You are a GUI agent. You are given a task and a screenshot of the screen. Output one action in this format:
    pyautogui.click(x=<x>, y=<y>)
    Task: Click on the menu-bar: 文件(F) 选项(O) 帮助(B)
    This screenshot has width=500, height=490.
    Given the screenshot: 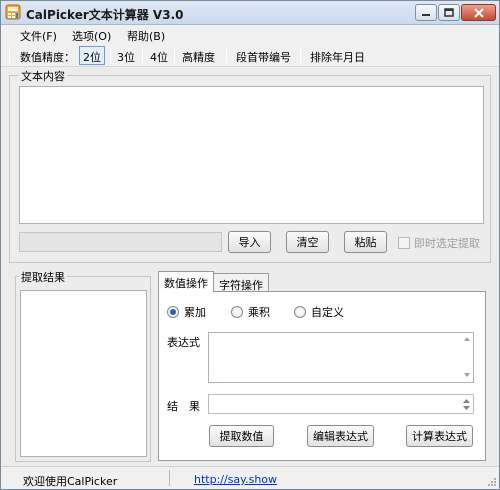 What is the action you would take?
    pyautogui.click(x=250, y=35)
    